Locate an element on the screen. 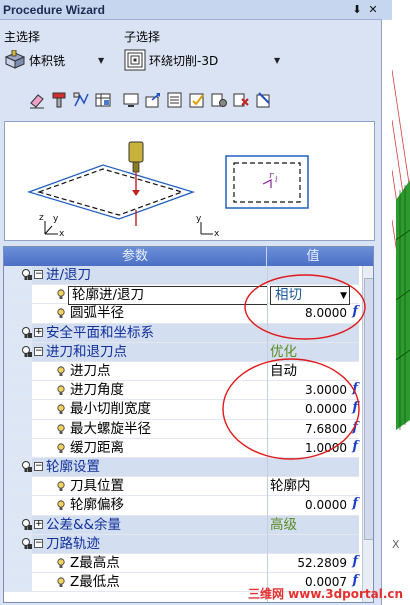 Image resolution: width=410 pixels, height=605 pixels. list-icon is located at coordinates (175, 100).